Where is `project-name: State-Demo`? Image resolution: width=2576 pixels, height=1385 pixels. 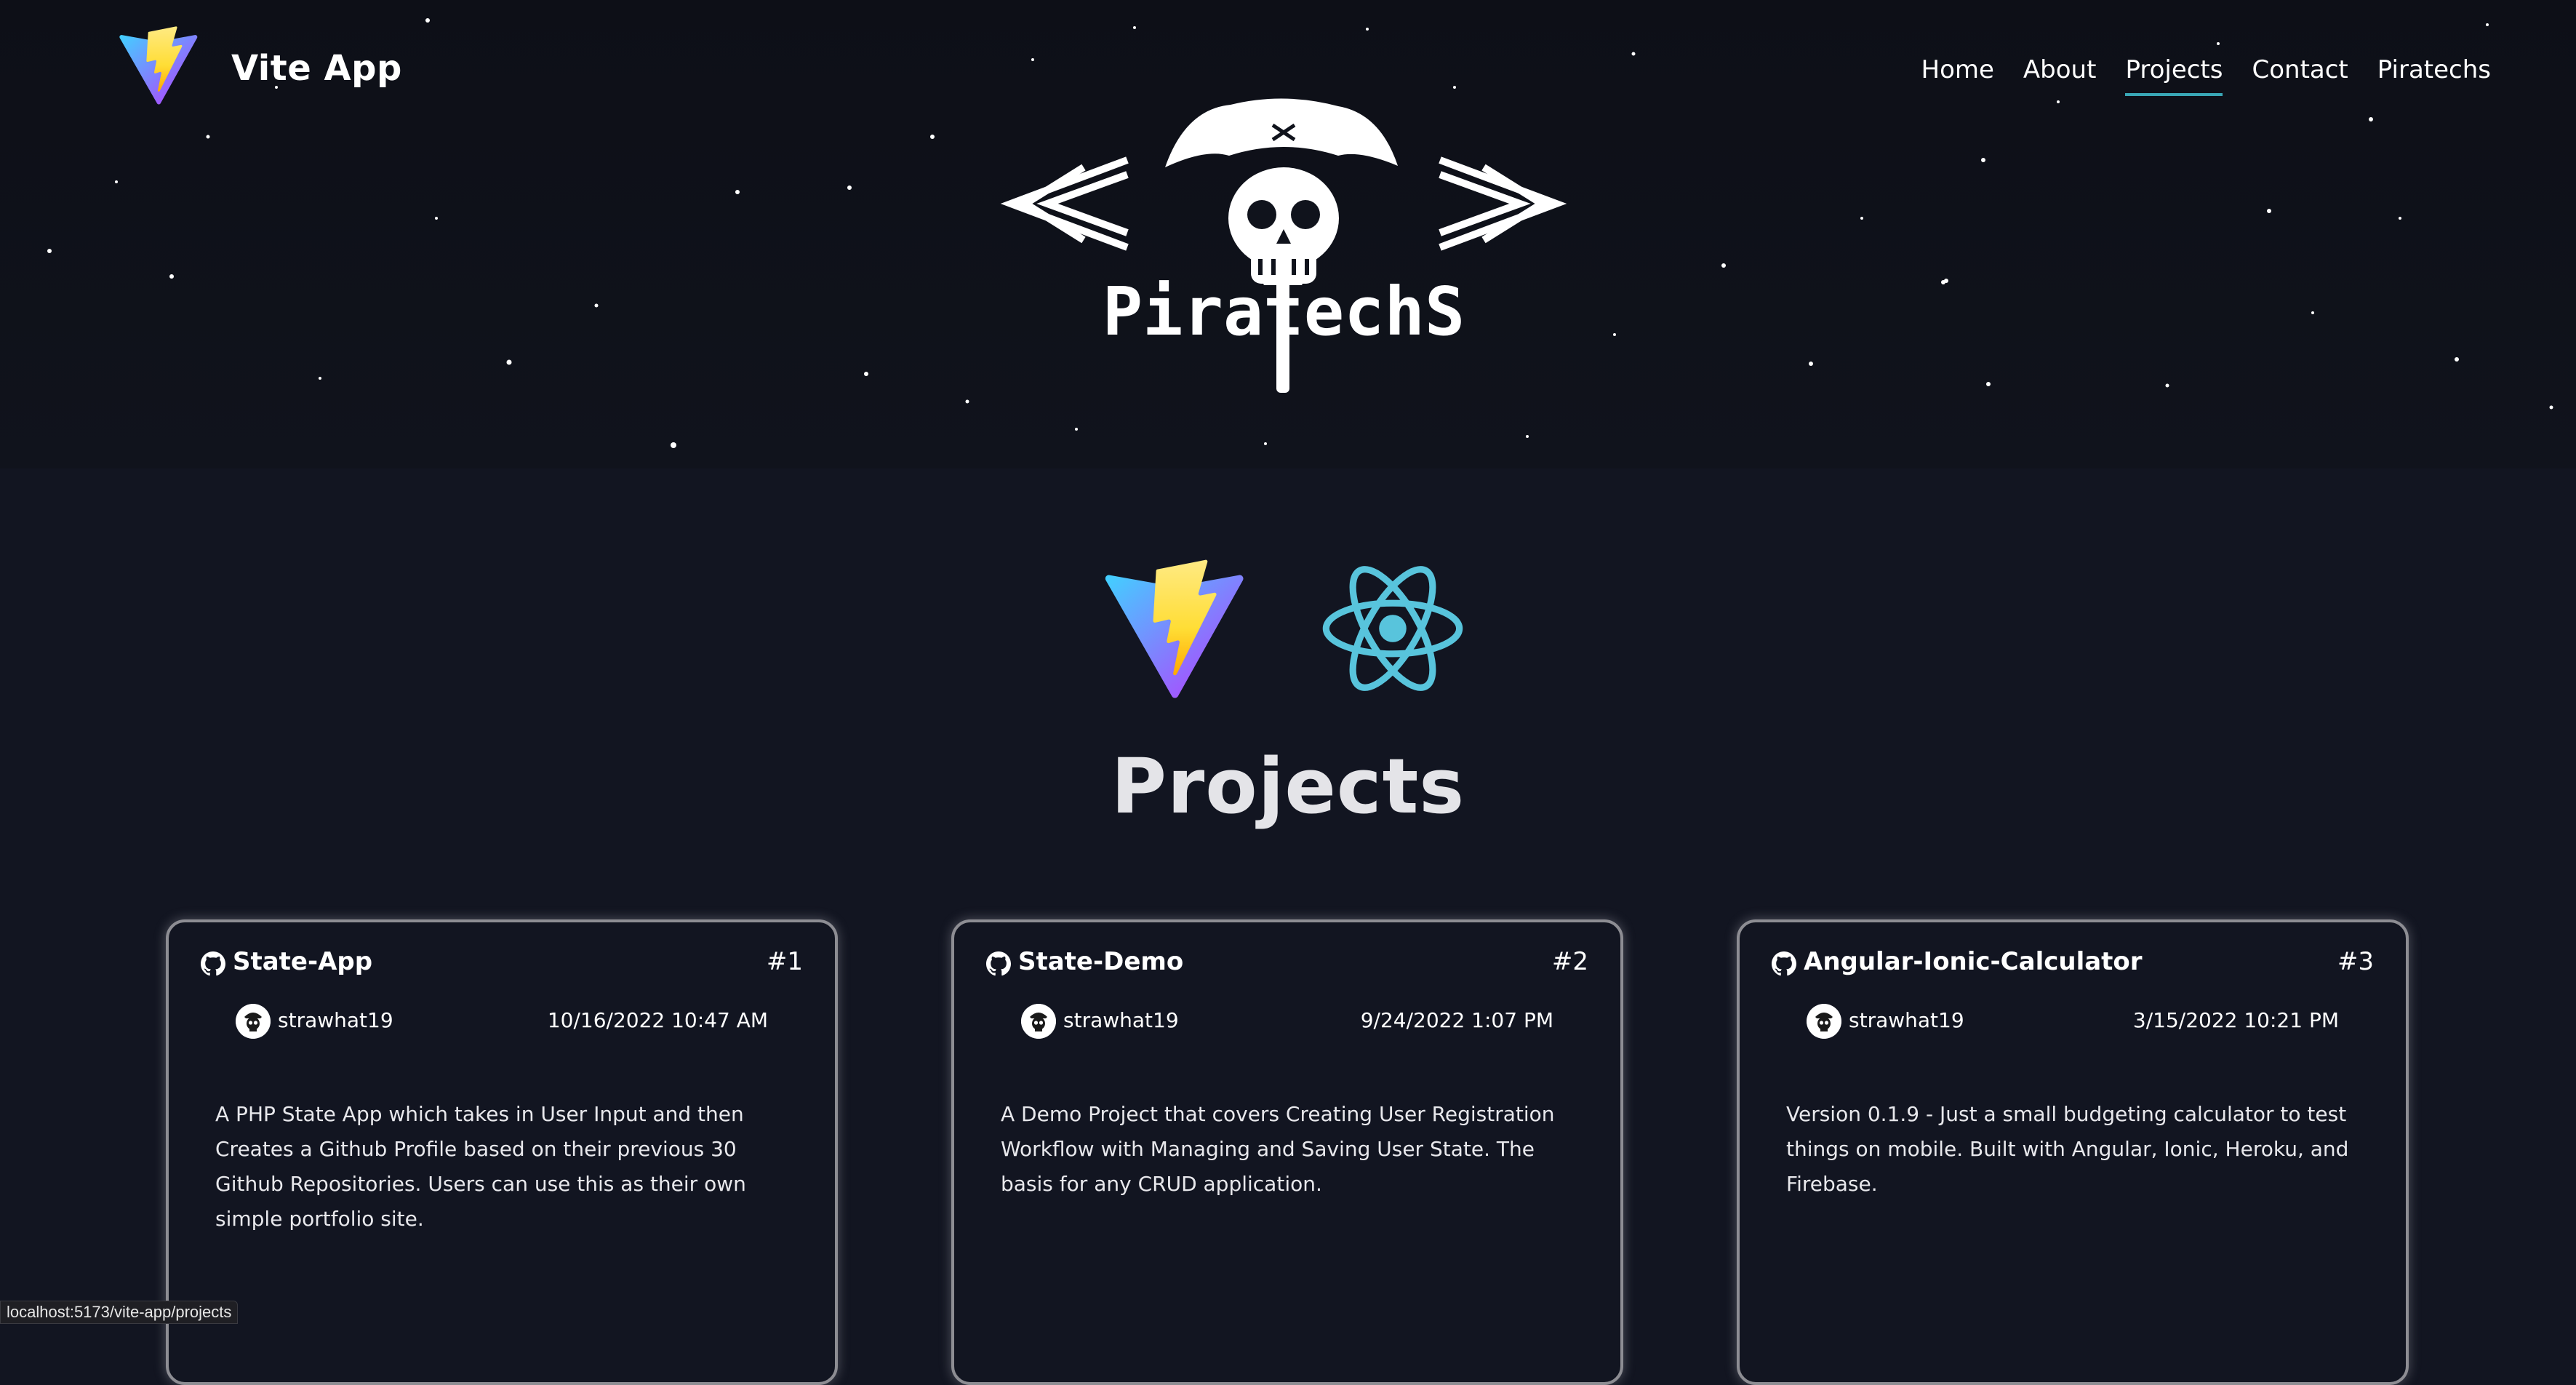
project-name: State-Demo is located at coordinates (1100, 961).